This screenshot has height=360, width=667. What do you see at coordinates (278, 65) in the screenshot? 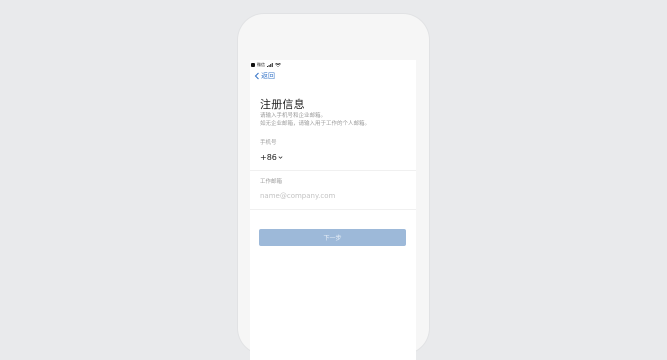
I see `wifi-icon` at bounding box center [278, 65].